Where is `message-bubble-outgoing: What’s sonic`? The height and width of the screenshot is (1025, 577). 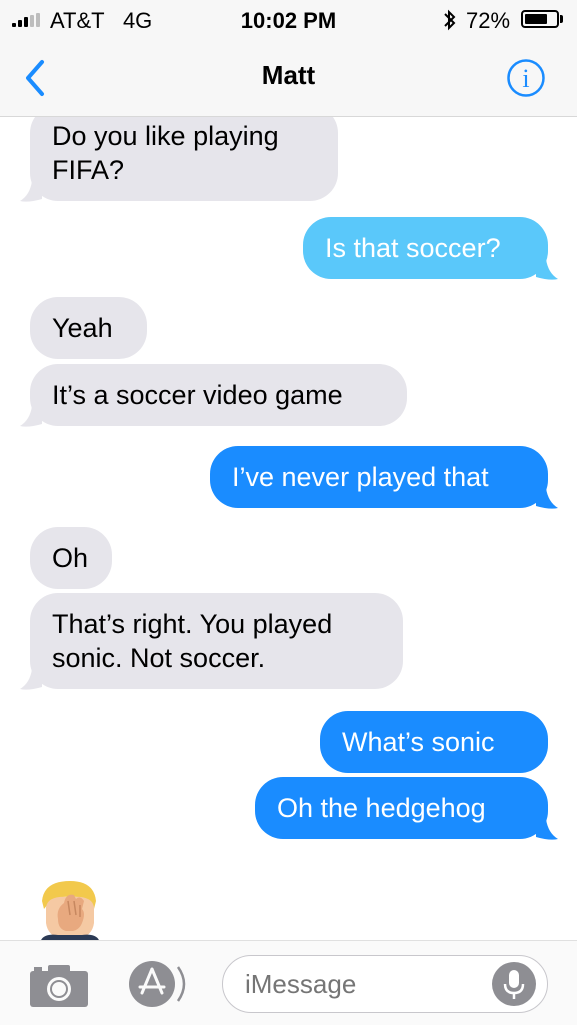 message-bubble-outgoing: What’s sonic is located at coordinates (434, 742).